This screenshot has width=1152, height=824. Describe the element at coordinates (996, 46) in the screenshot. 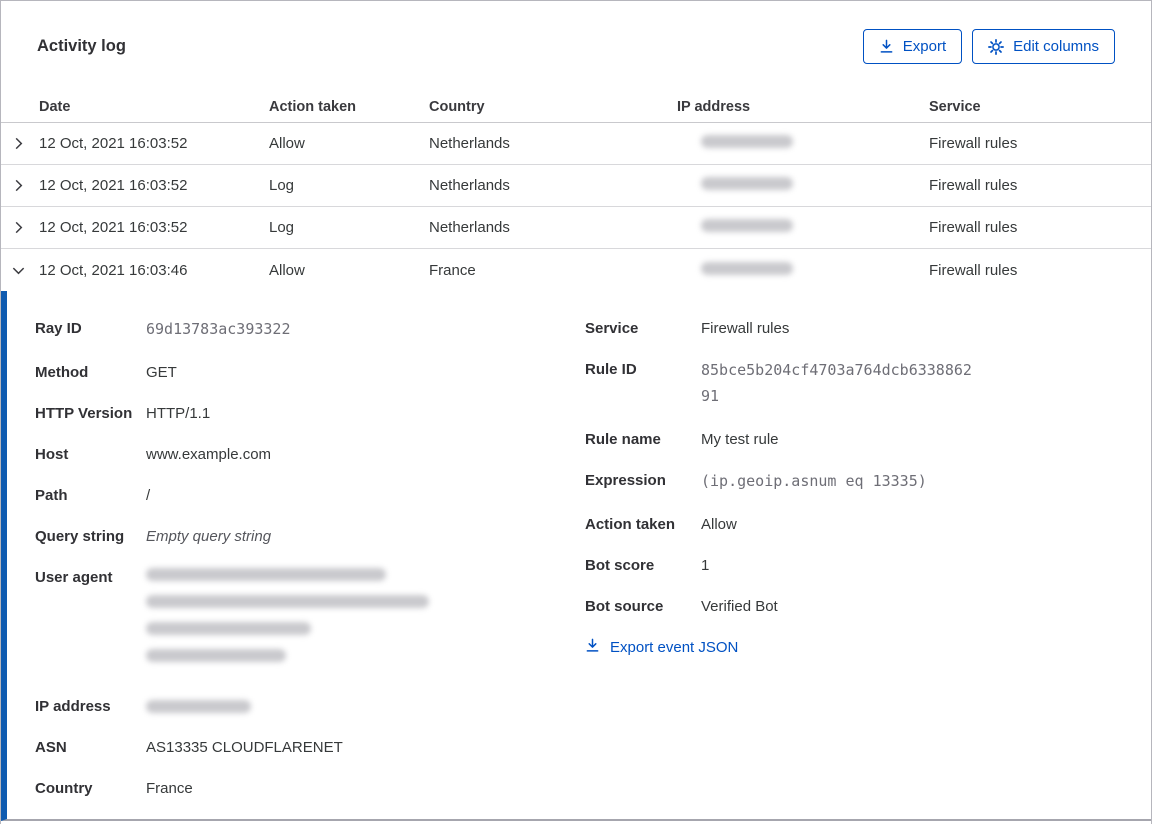

I see `gear-icon` at that location.